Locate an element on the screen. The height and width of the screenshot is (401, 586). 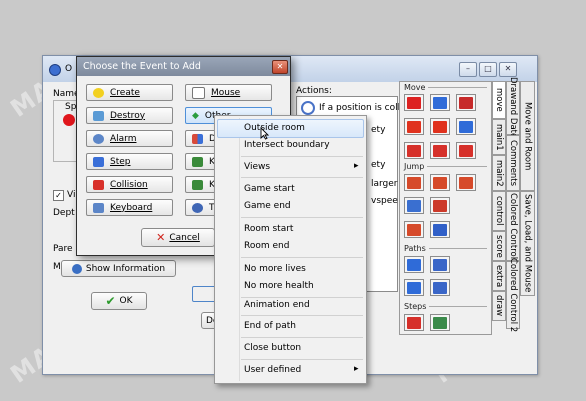
steps-icon is located at coordinates (98, 161).